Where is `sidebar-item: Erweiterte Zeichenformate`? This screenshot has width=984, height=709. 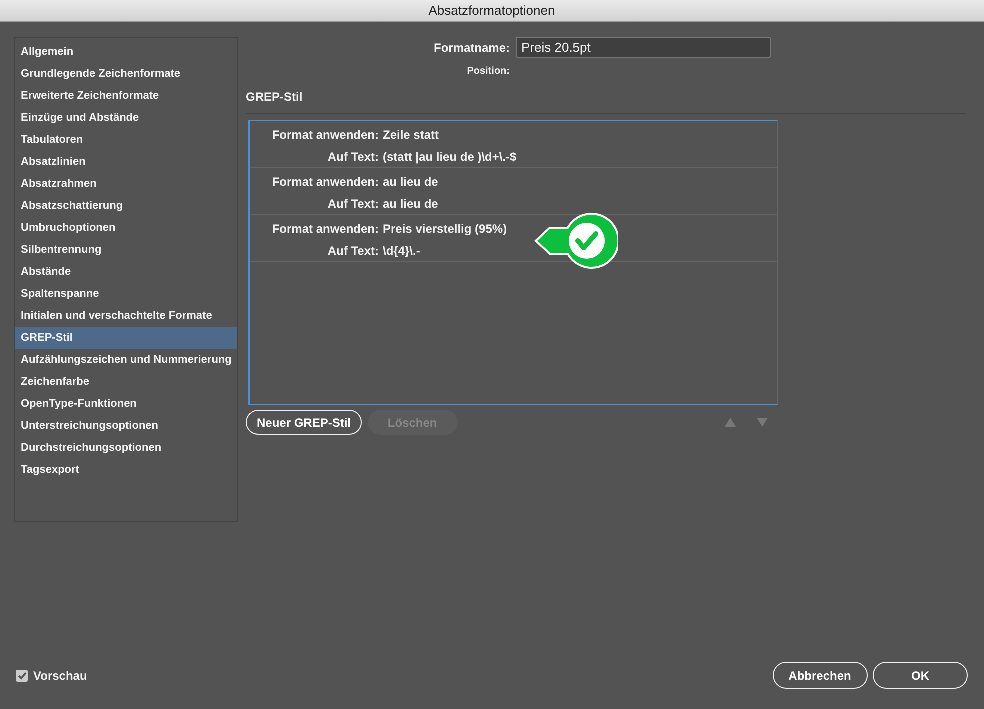 sidebar-item: Erweiterte Zeichenformate is located at coordinates (126, 96).